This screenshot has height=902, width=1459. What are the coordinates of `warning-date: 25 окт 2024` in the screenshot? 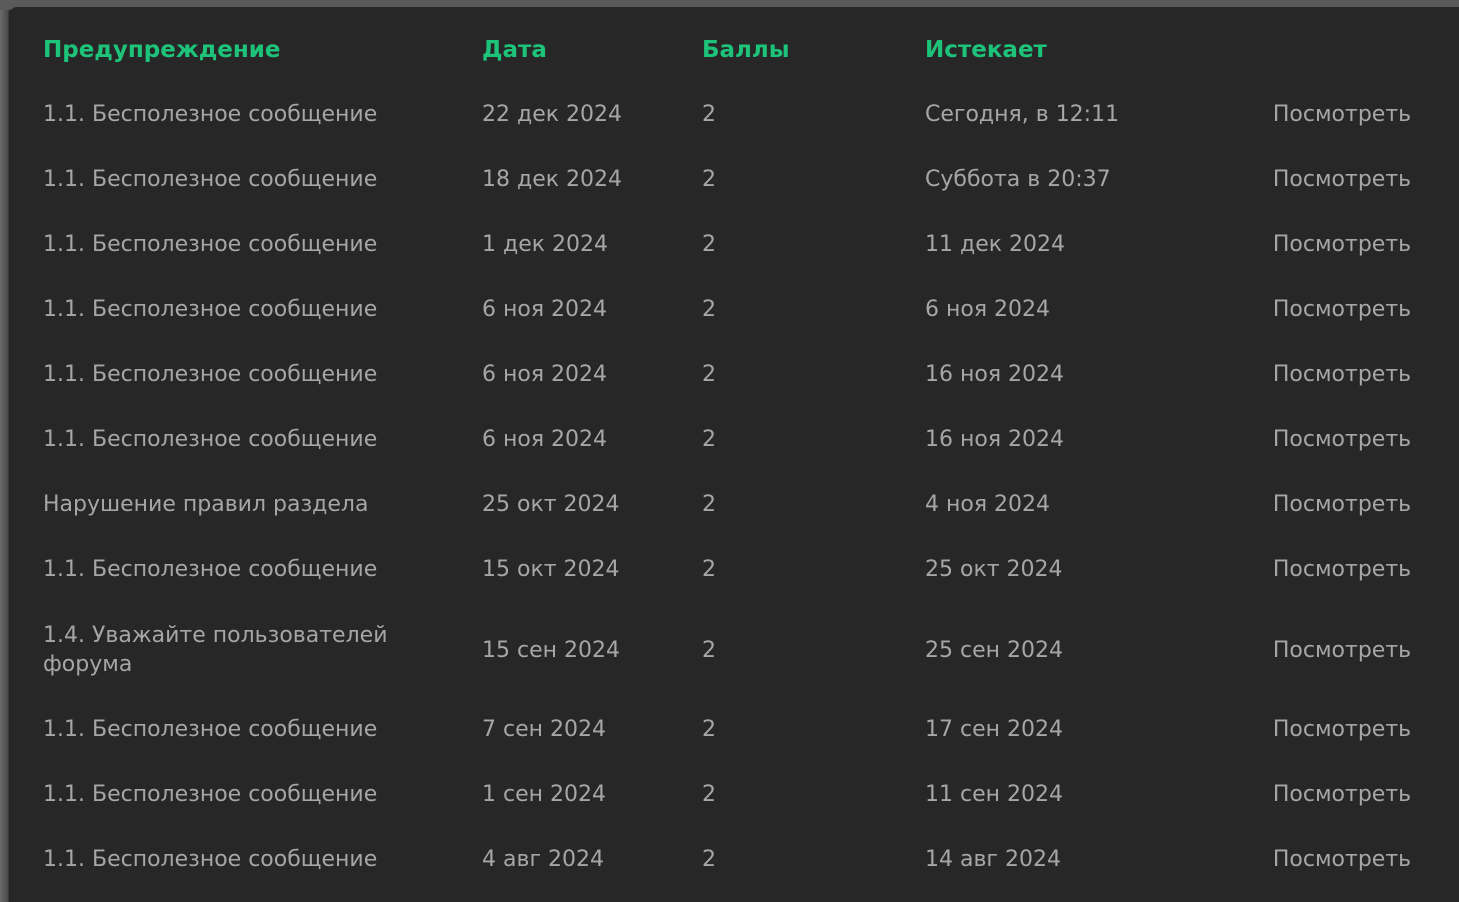 It's located at (551, 504).